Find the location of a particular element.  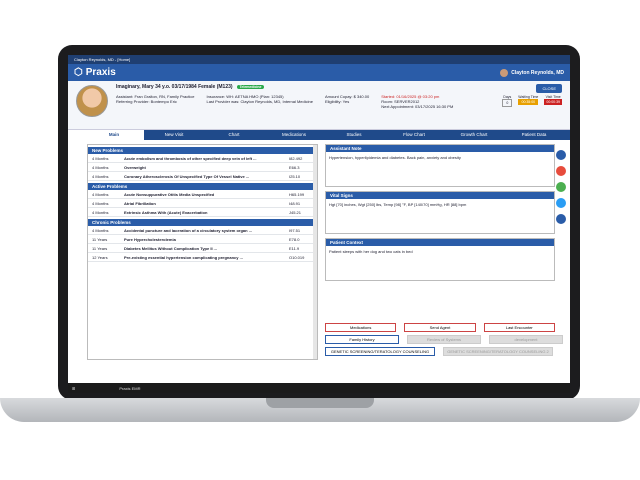

review-systems-button: Review of Systems is located at coordinates (444, 339).